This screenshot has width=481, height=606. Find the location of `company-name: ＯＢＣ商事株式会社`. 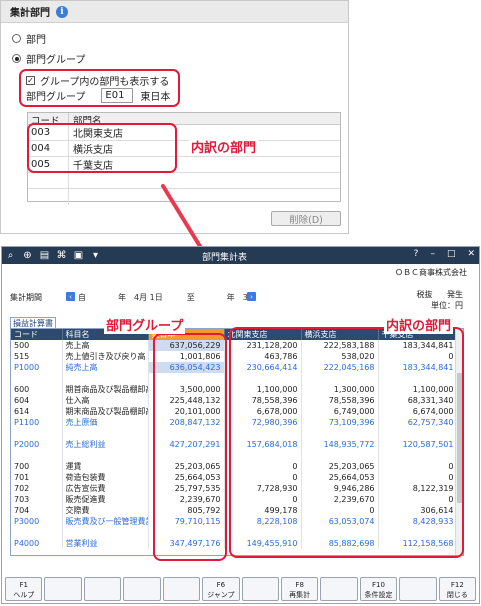

company-name: ＯＢＣ商事株式会社 is located at coordinates (431, 272).